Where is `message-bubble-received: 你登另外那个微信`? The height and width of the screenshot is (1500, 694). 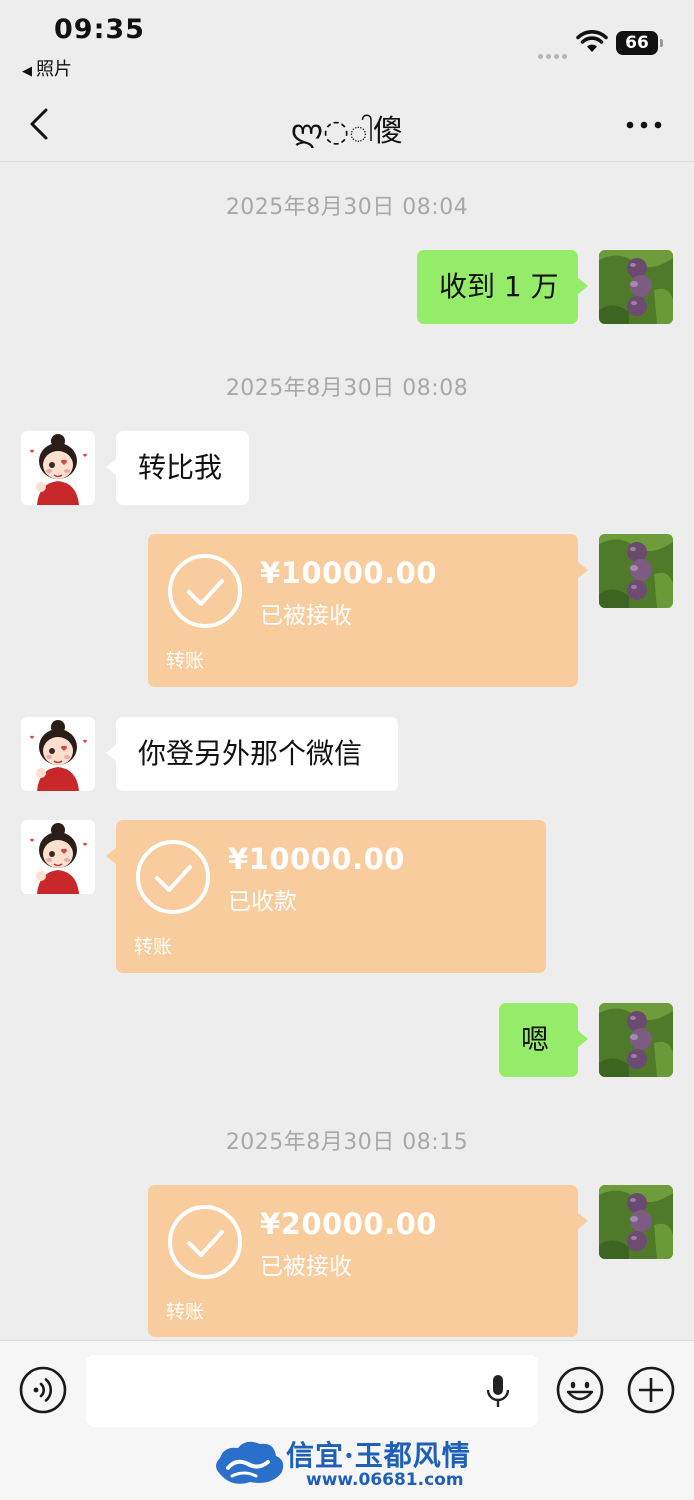 message-bubble-received: 你登另外那个微信 is located at coordinates (252, 754).